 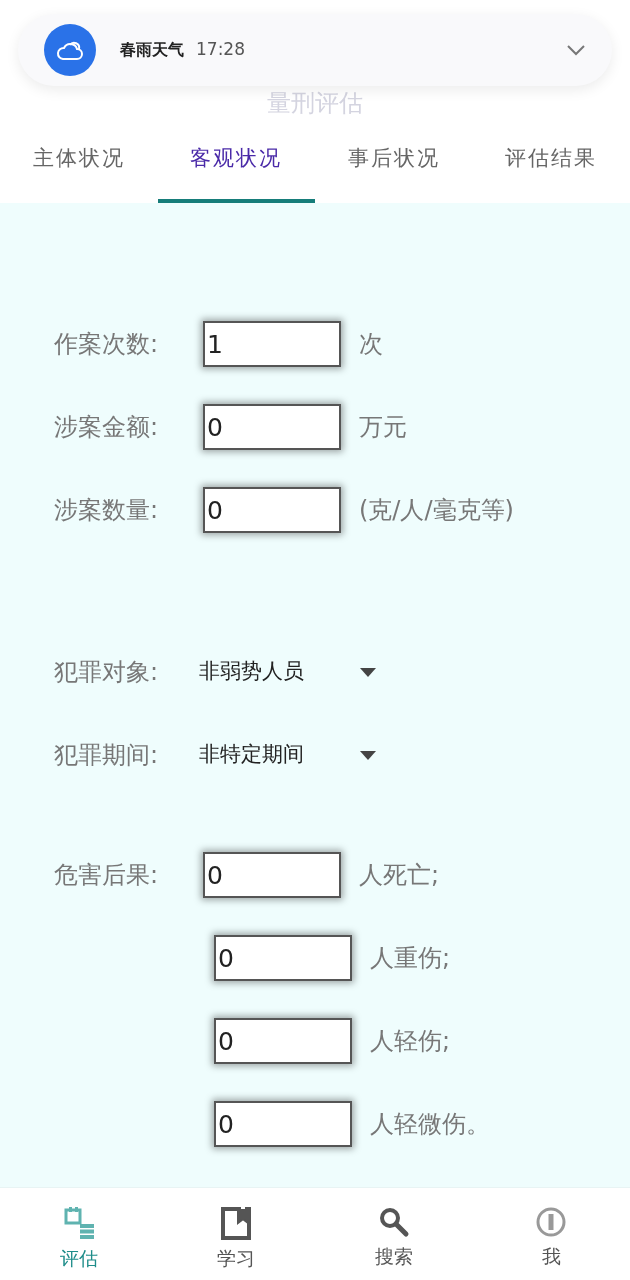 What do you see at coordinates (287, 672) in the screenshot?
I see `dropdown: 非弱势人员` at bounding box center [287, 672].